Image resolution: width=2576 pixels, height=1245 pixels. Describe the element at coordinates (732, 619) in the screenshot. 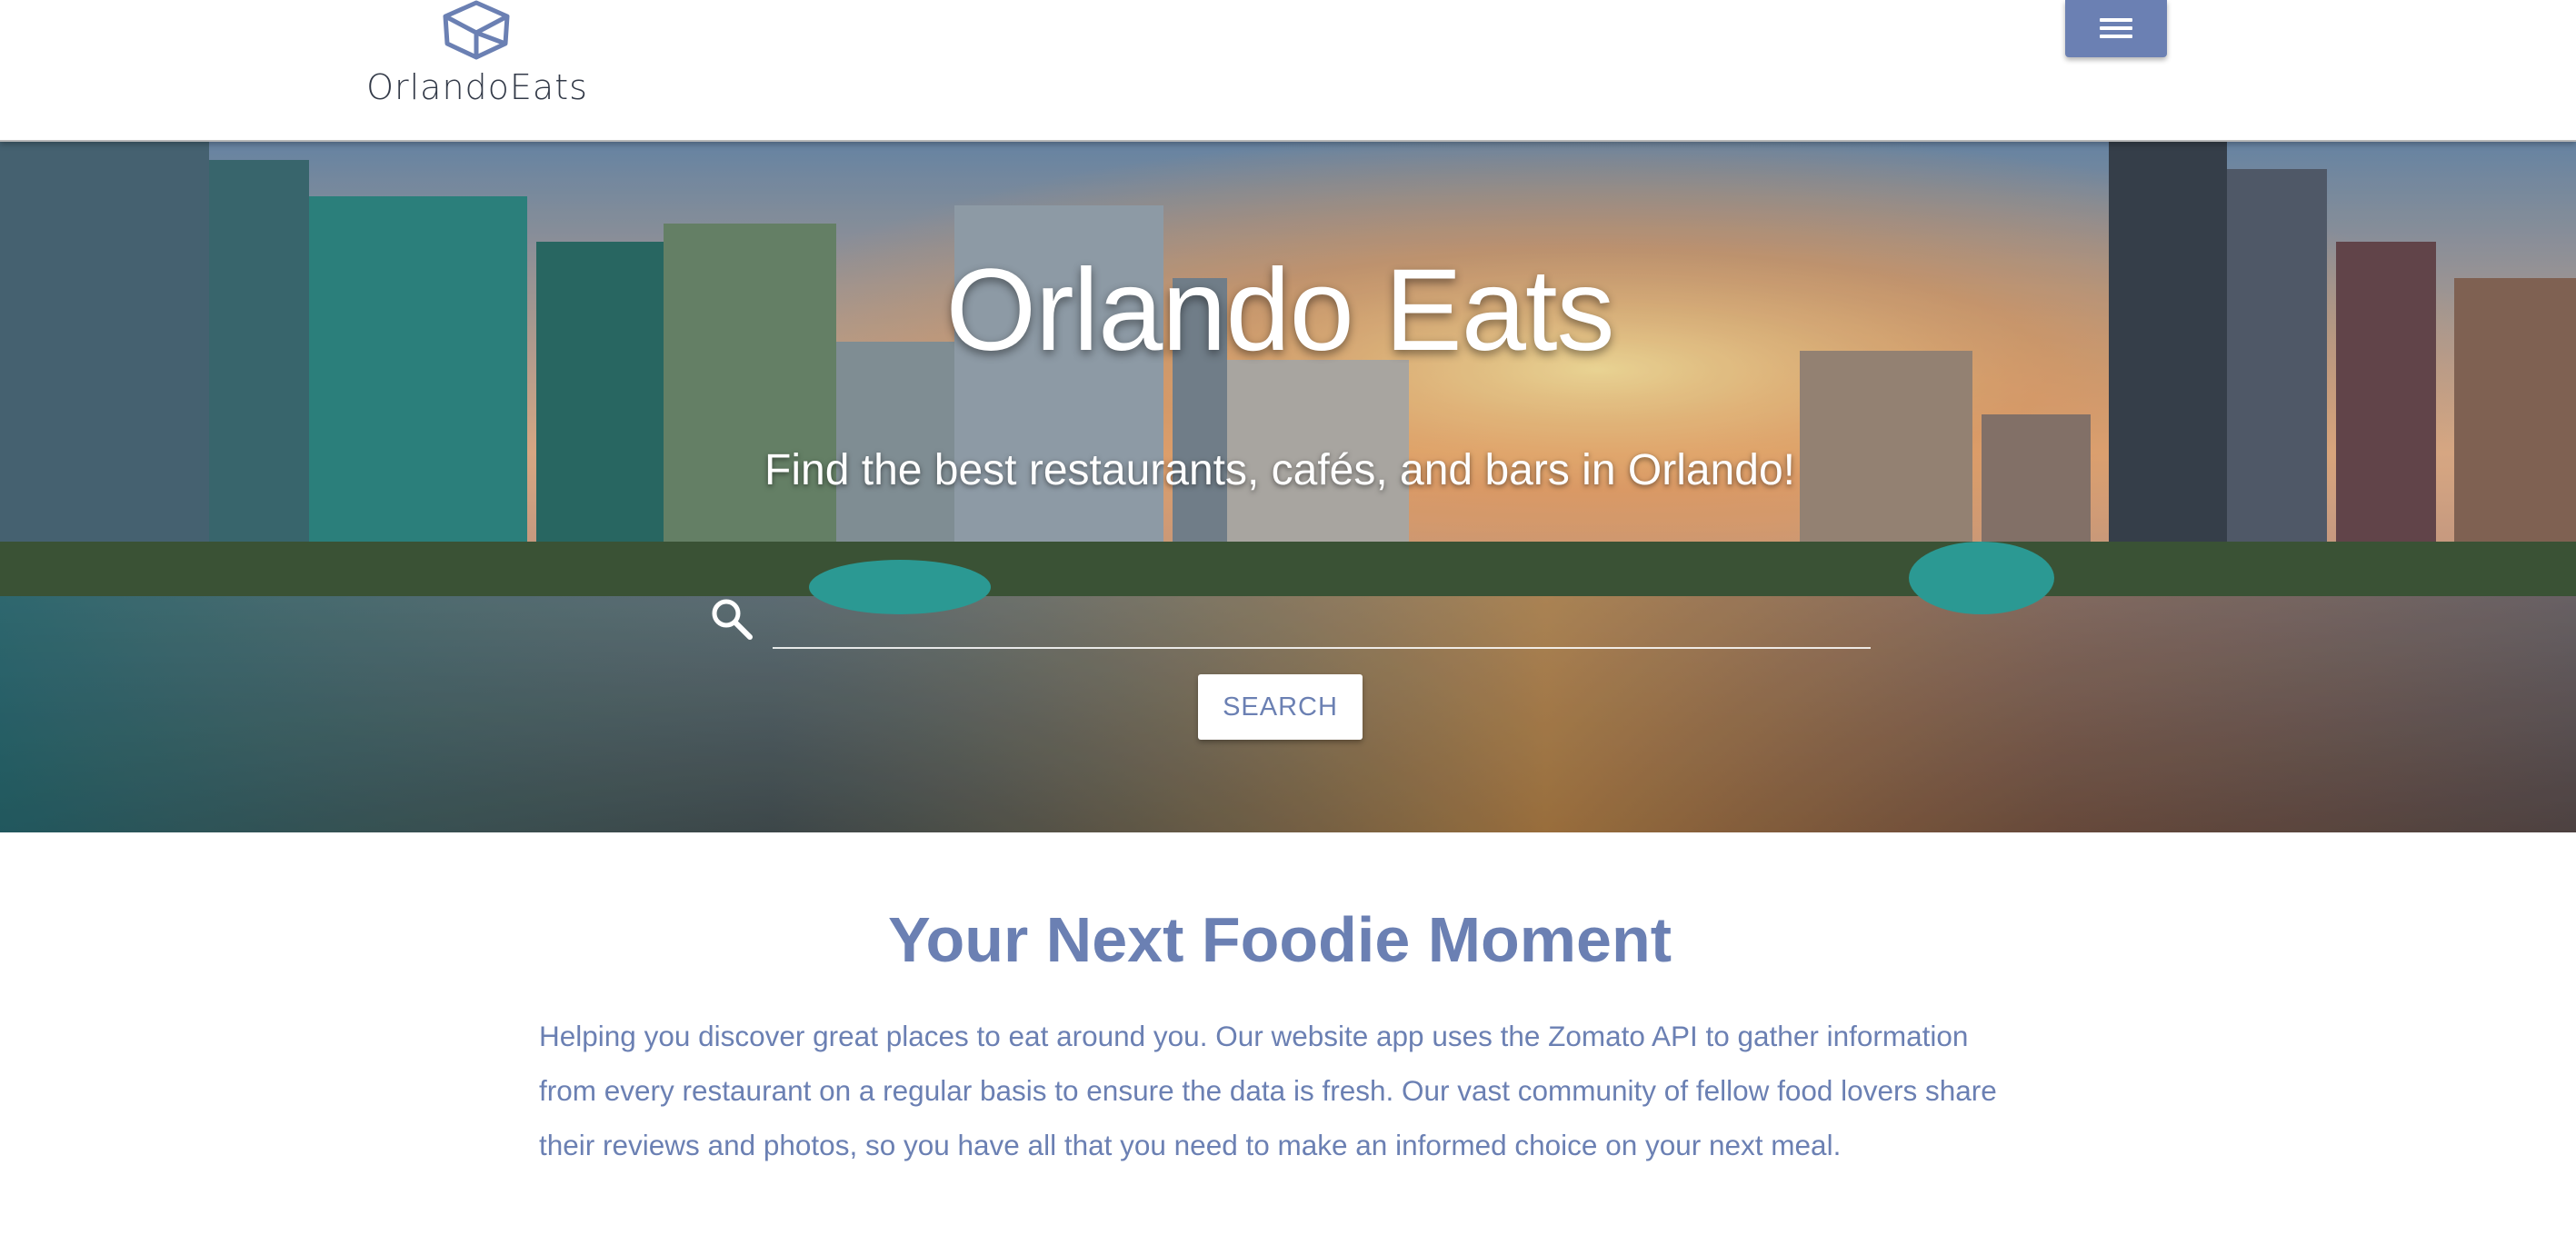

I see `search-icon` at that location.